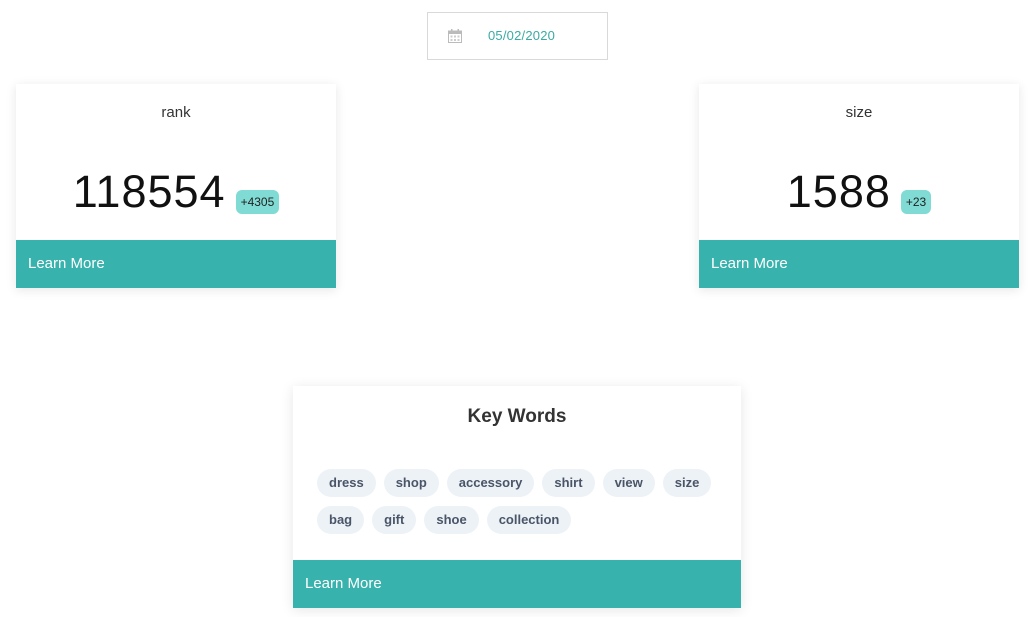  Describe the element at coordinates (346, 483) in the screenshot. I see `keyword-tag: dress` at that location.